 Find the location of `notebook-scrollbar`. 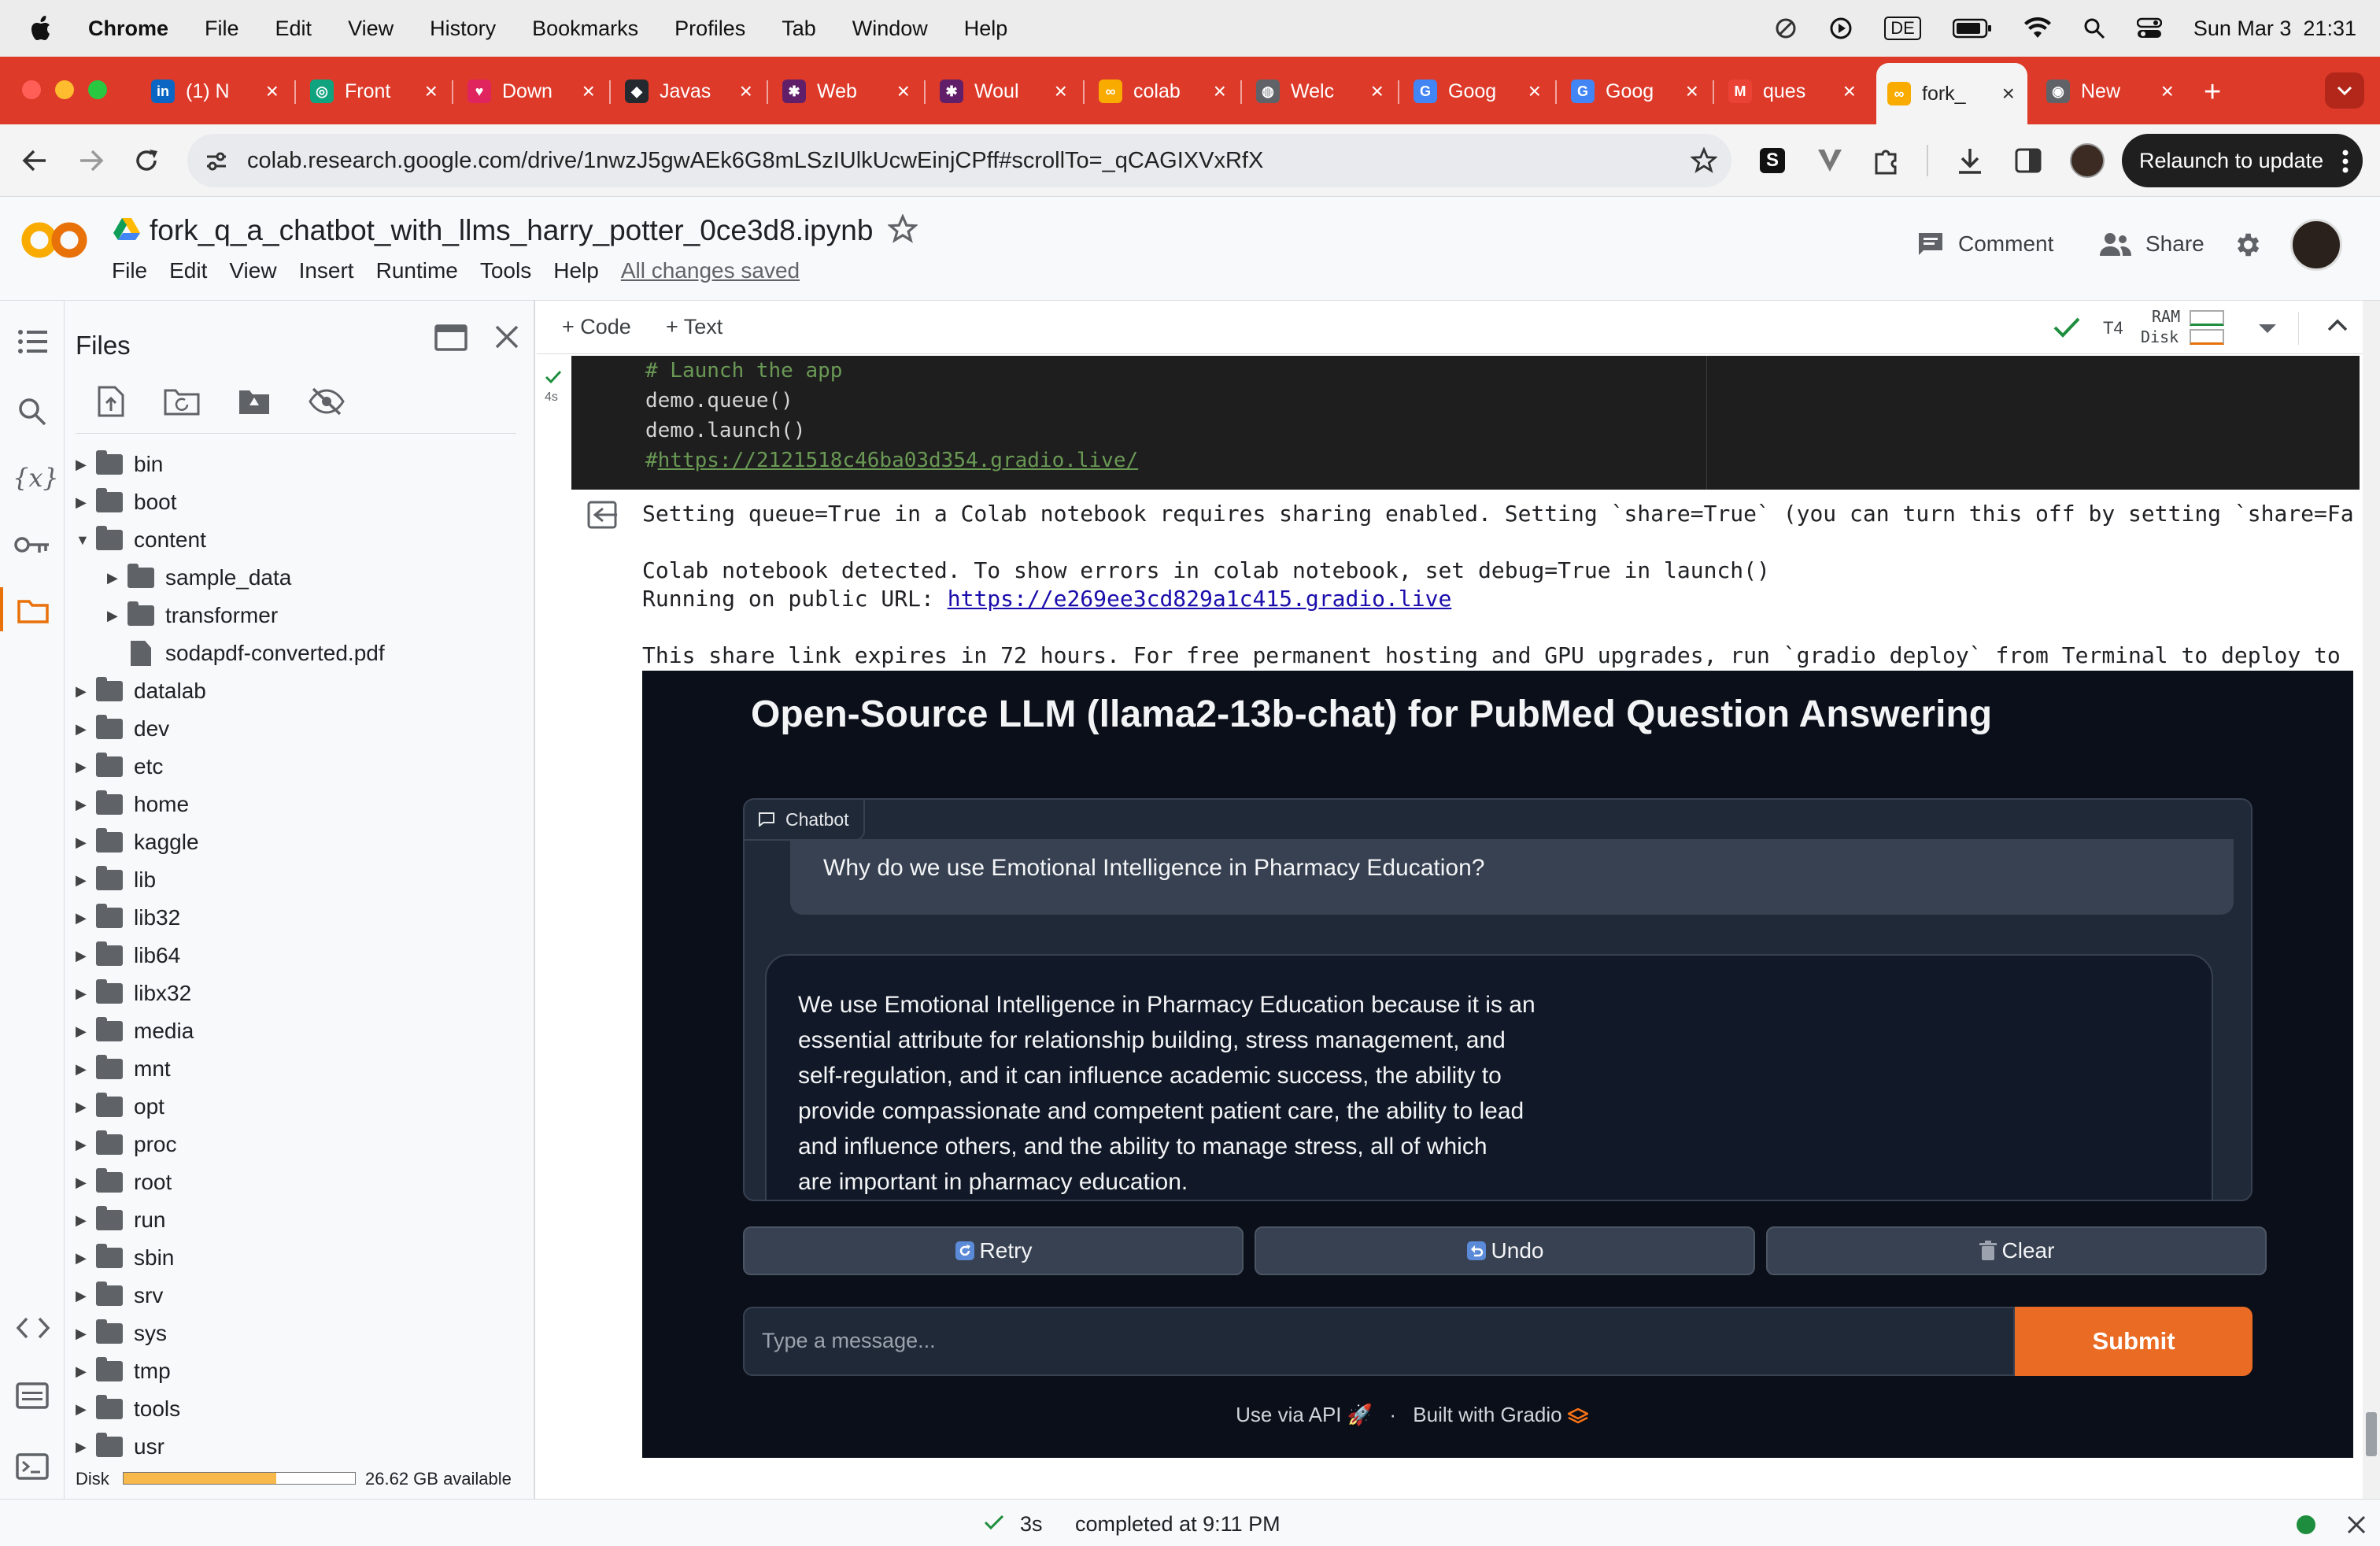

notebook-scrollbar is located at coordinates (2371, 900).